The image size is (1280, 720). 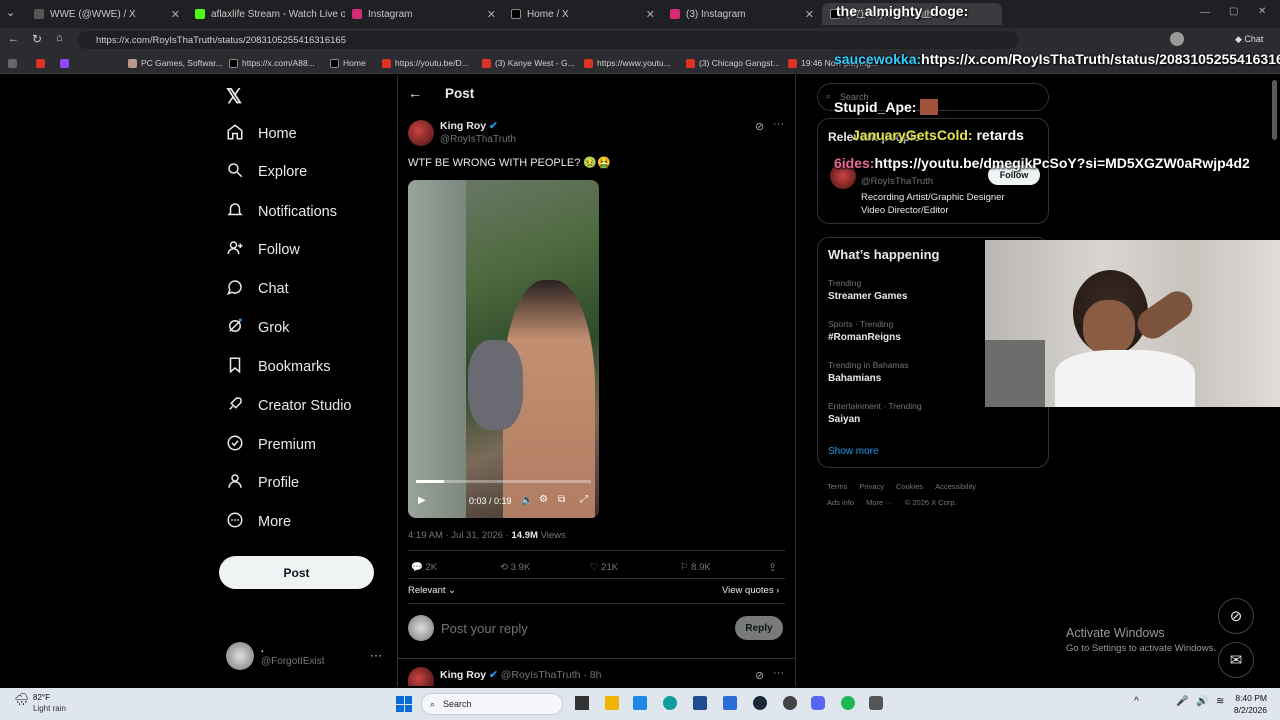 What do you see at coordinates (543, 499) in the screenshot?
I see `settings-gear-icon: ⚙` at bounding box center [543, 499].